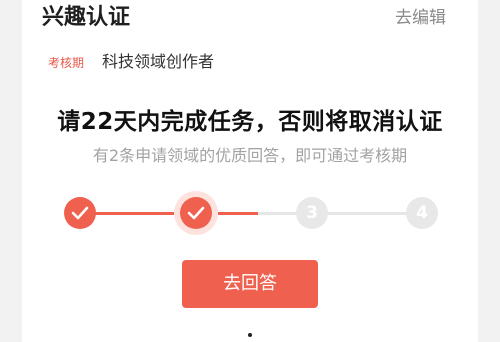 Image resolution: width=500 pixels, height=342 pixels. What do you see at coordinates (66, 63) in the screenshot?
I see `period-tag: 考核期` at bounding box center [66, 63].